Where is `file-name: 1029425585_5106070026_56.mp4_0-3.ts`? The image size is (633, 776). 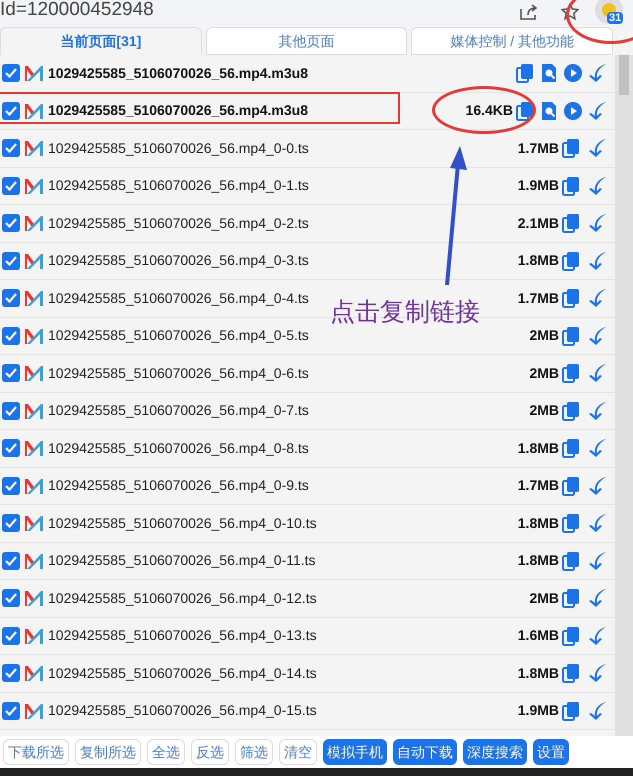 file-name: 1029425585_5106070026_56.mp4_0-3.ts is located at coordinates (178, 260).